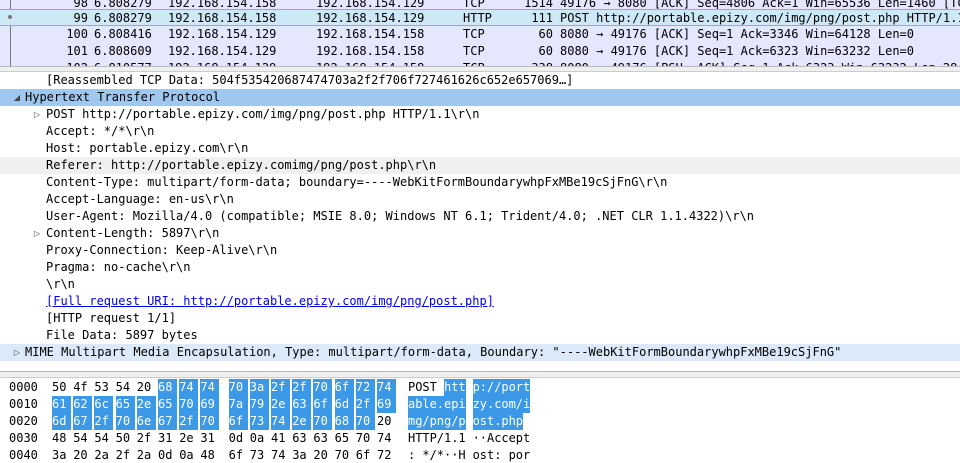 The image size is (960, 463). I want to click on hex-byte: 6d, so click(61, 421).